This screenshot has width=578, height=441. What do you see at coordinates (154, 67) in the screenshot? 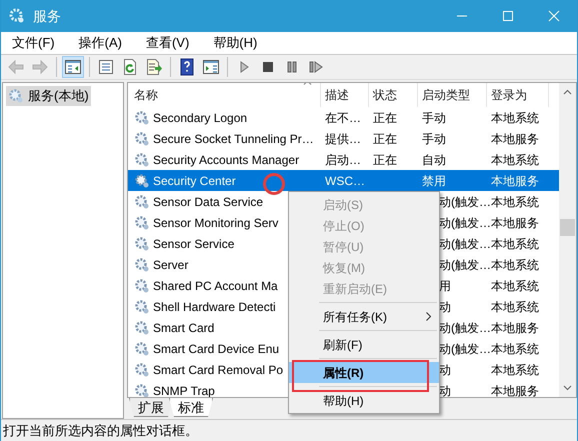
I see `export-list-icon` at bounding box center [154, 67].